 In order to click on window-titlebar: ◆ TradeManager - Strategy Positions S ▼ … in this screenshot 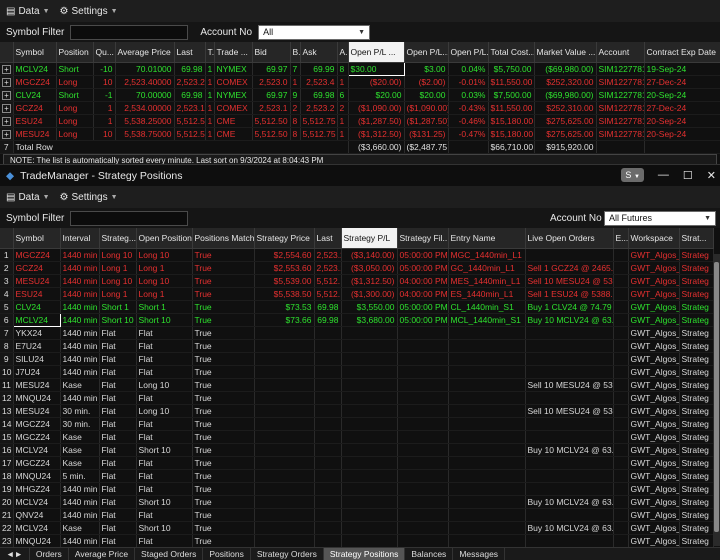, I will do `click(360, 175)`.